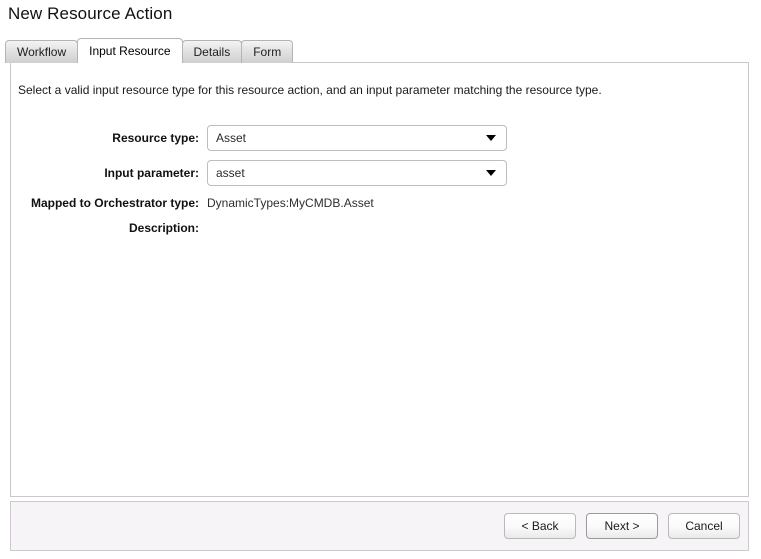 Image resolution: width=761 pixels, height=559 pixels. I want to click on tab-form: Form, so click(267, 51).